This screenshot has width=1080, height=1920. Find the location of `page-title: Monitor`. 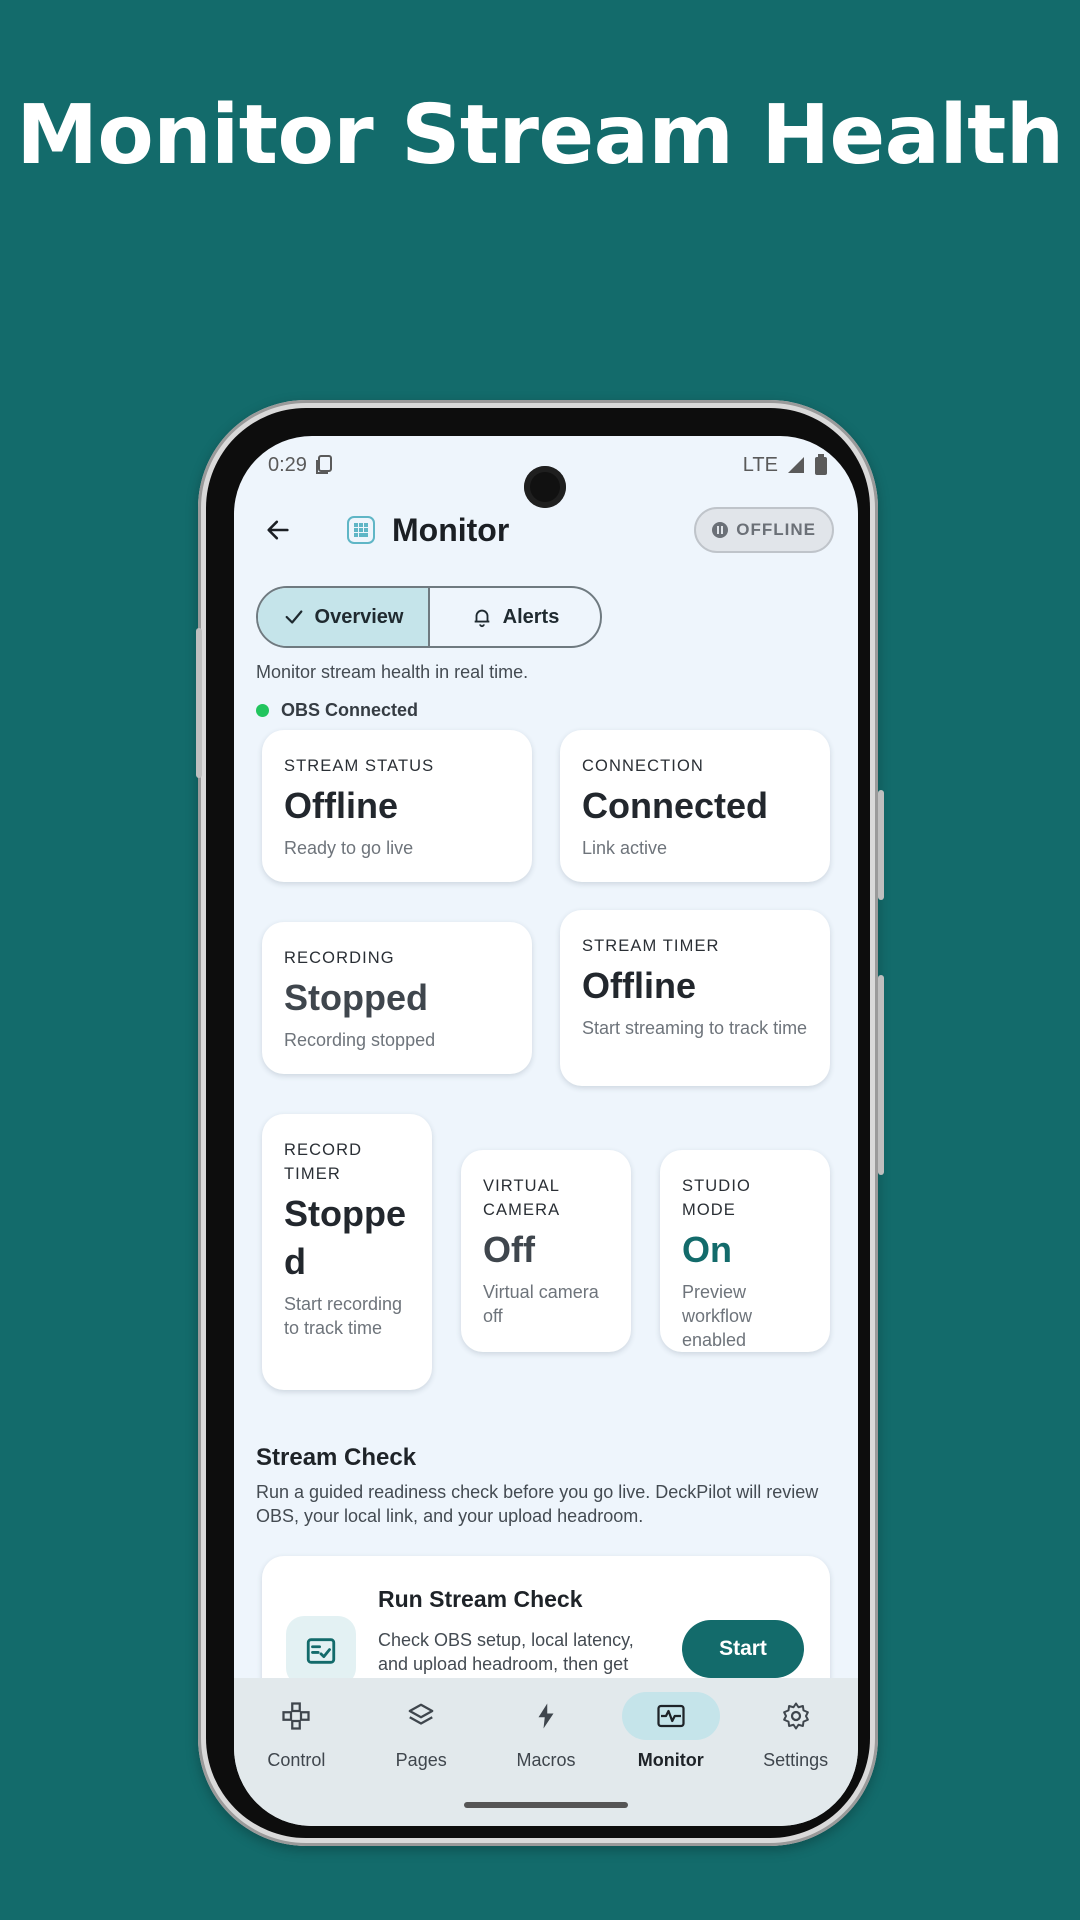

page-title: Monitor is located at coordinates (451, 529).